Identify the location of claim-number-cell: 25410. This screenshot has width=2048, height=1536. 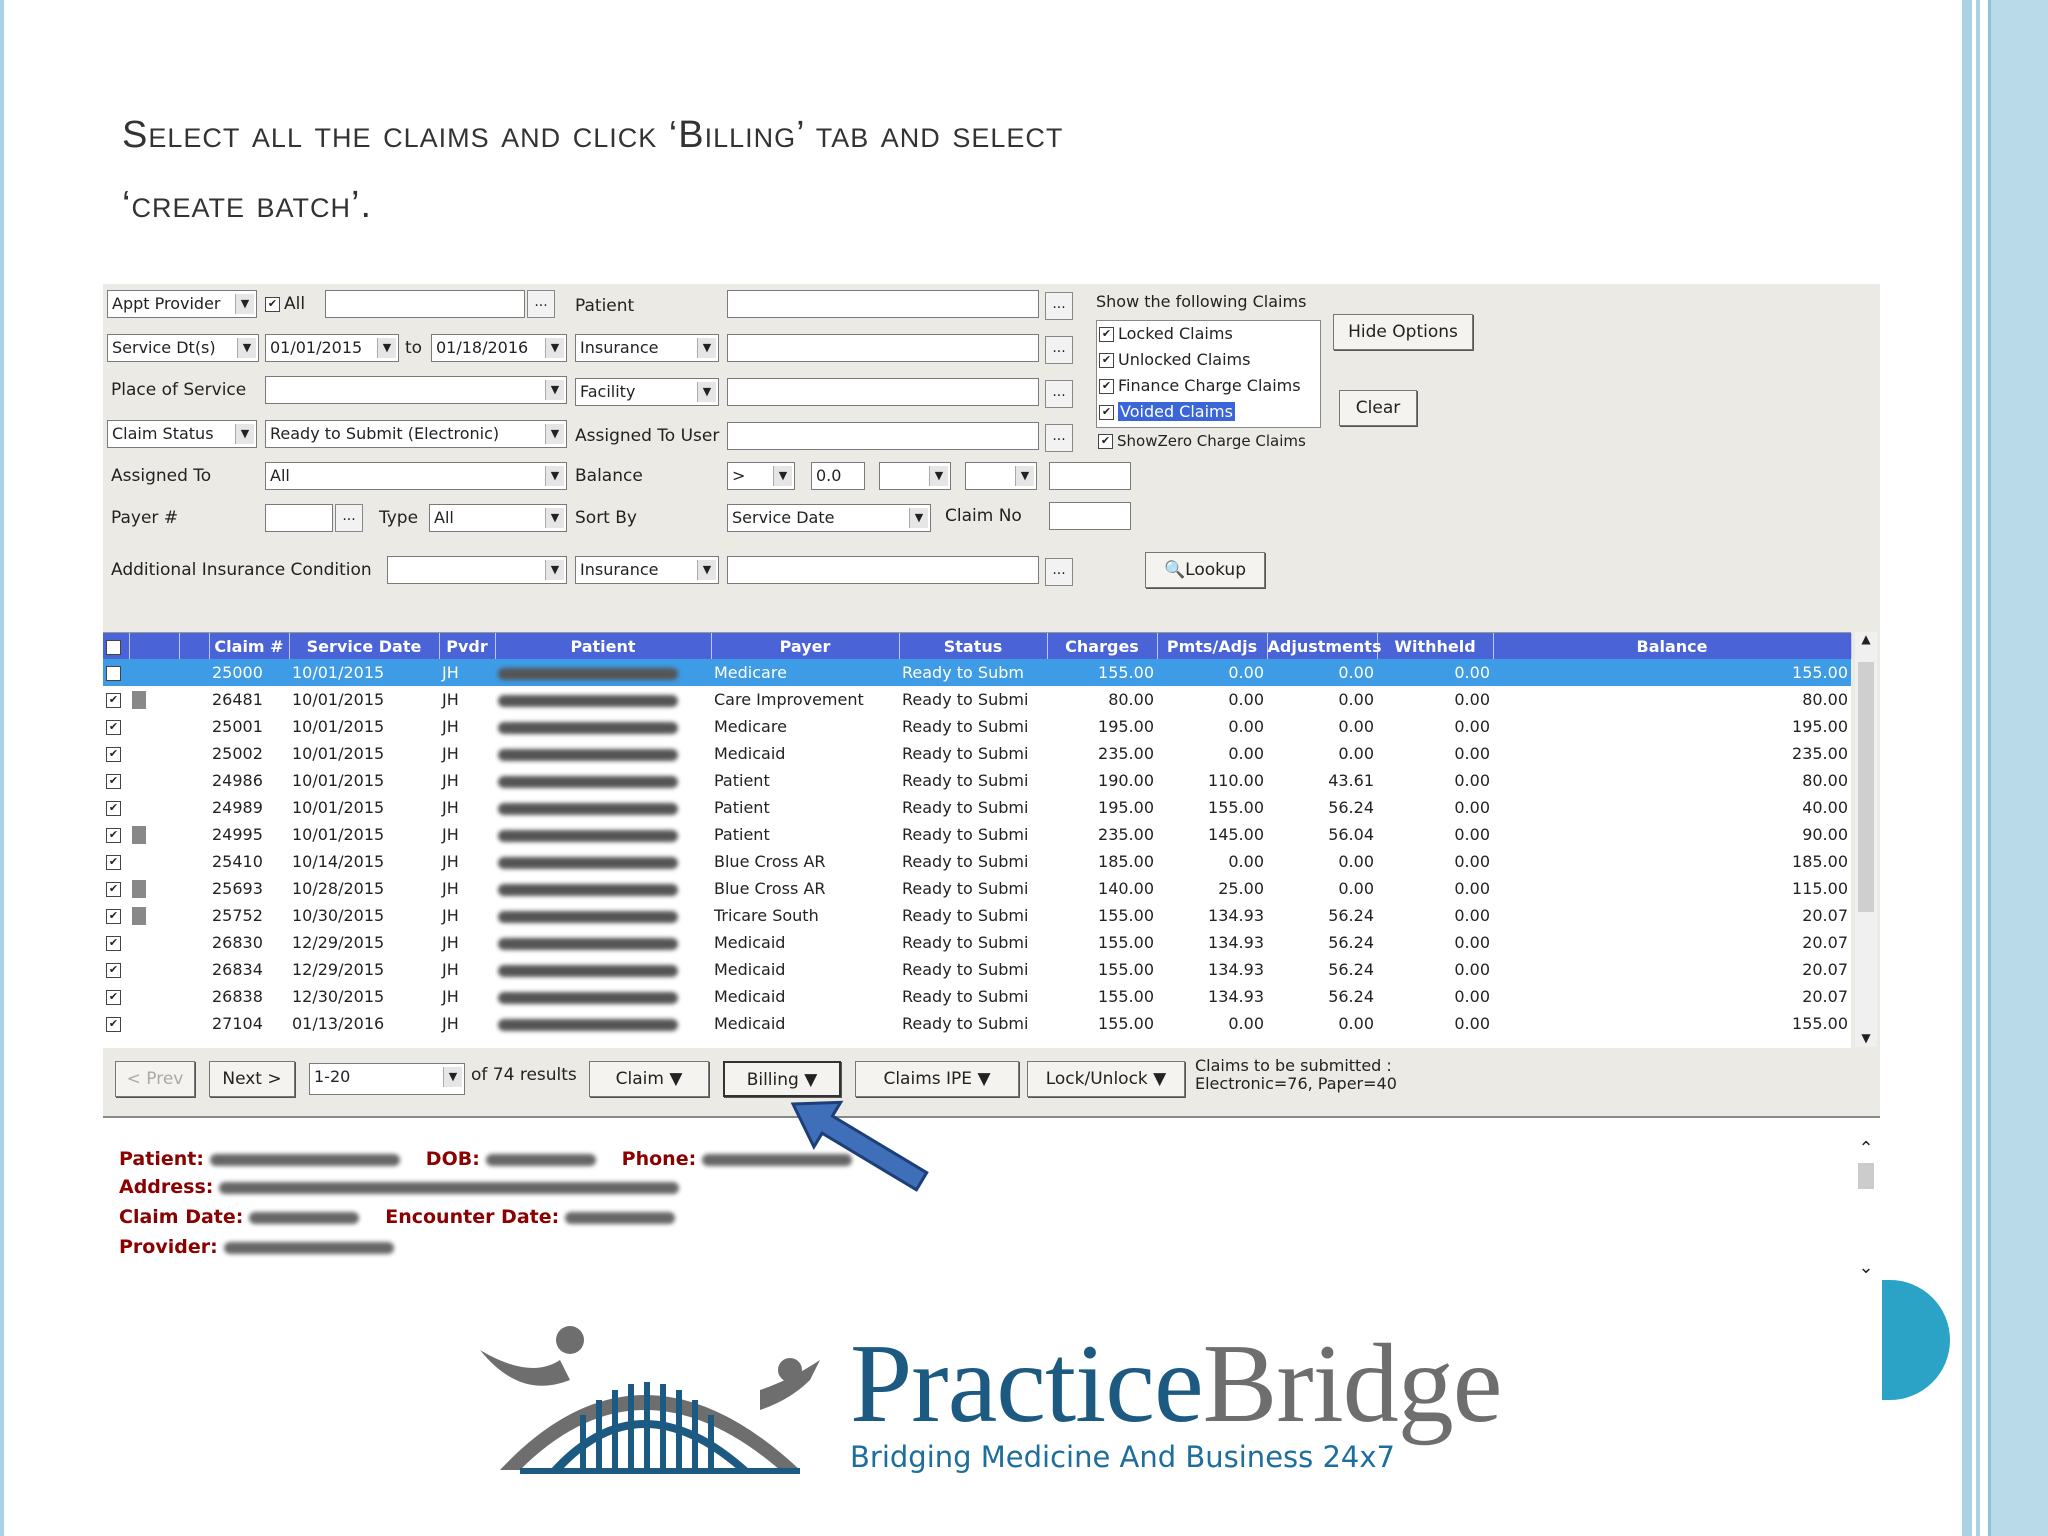
(249, 861).